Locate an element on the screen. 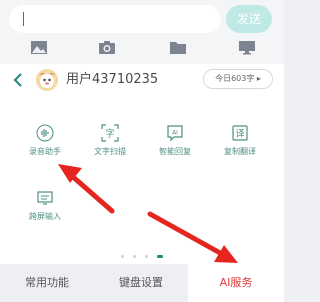  username: 用户43710235 is located at coordinates (112, 79).